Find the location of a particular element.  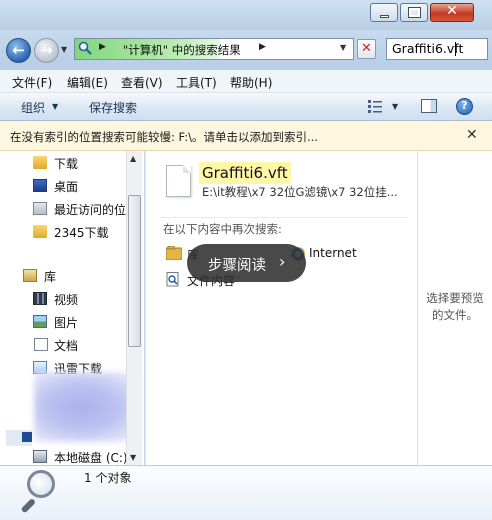

organize-button: 组织 is located at coordinates (33, 107).